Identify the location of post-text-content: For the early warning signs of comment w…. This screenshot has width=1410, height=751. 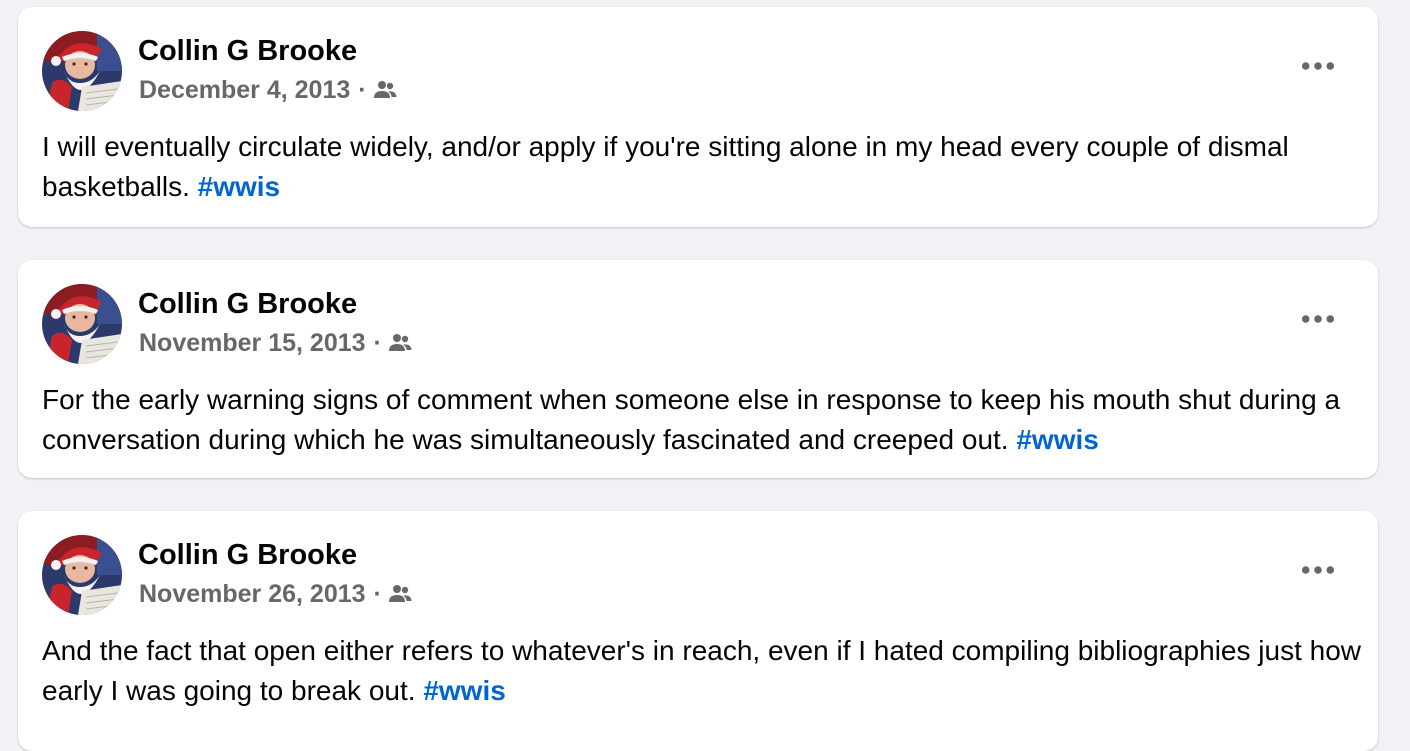
(691, 419).